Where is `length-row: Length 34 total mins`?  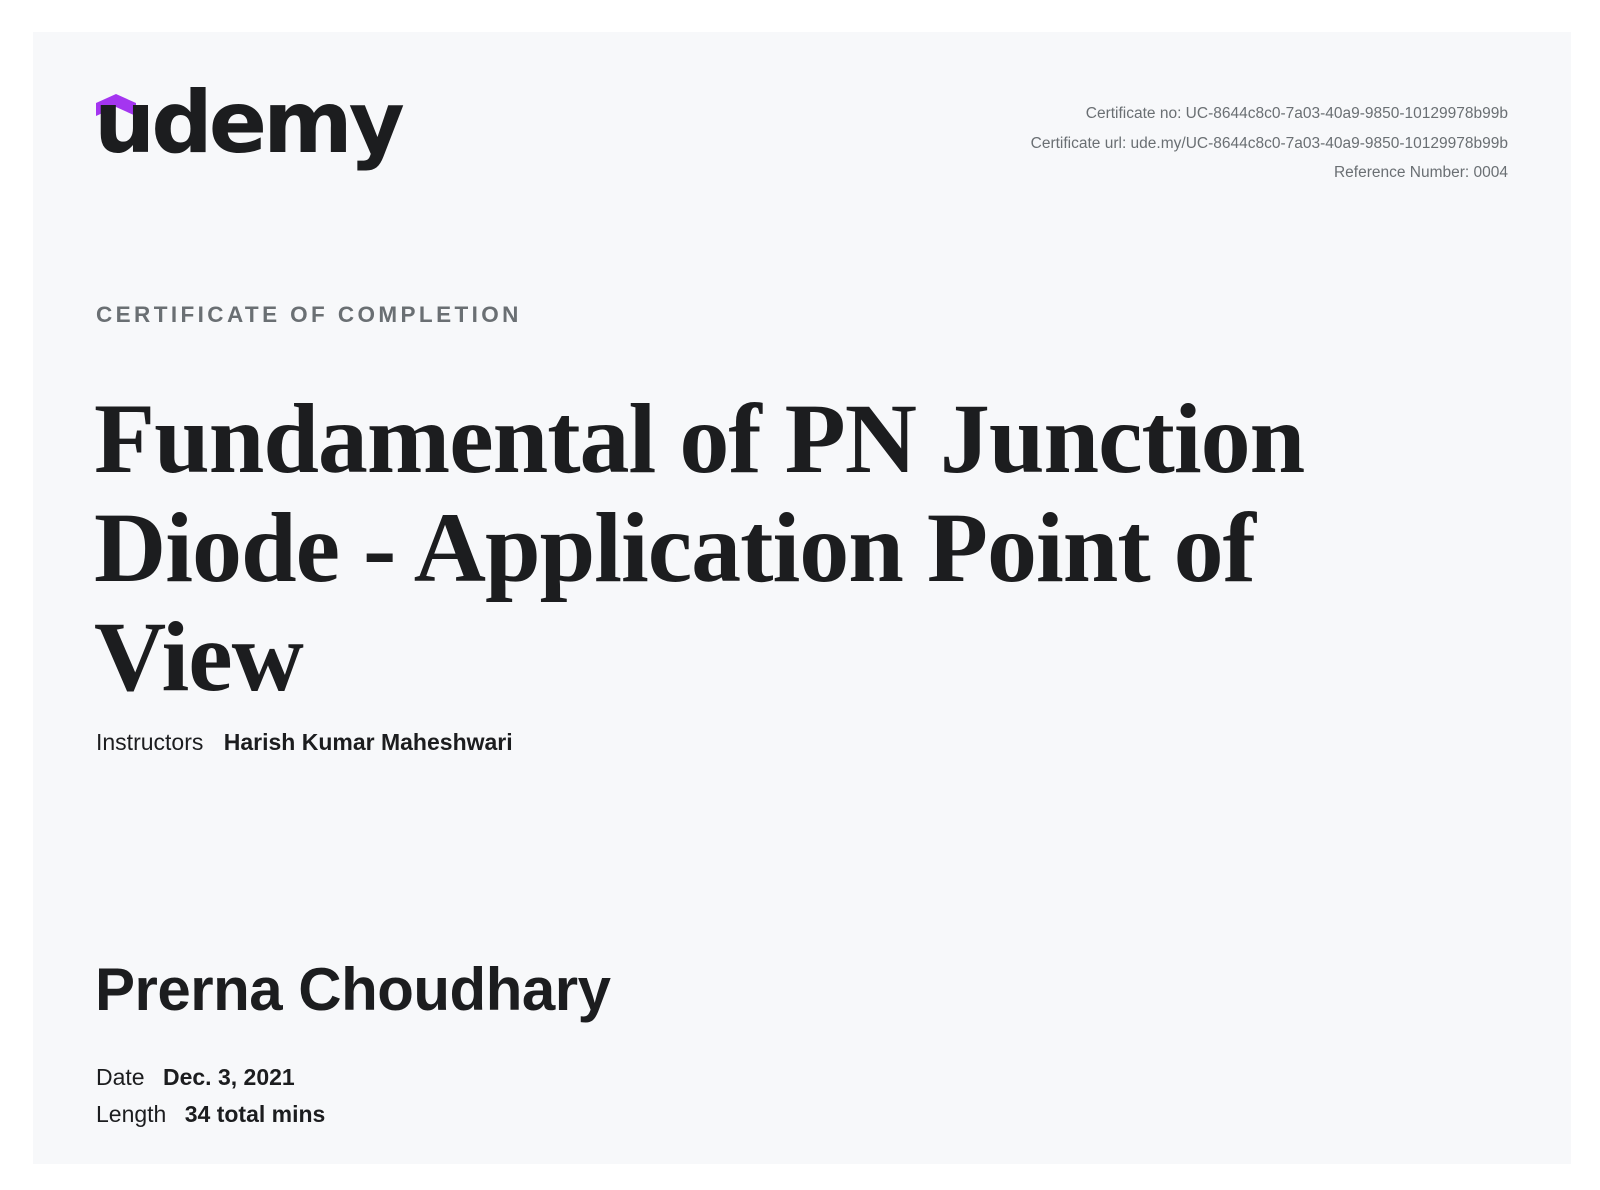
length-row: Length 34 total mins is located at coordinates (210, 1114).